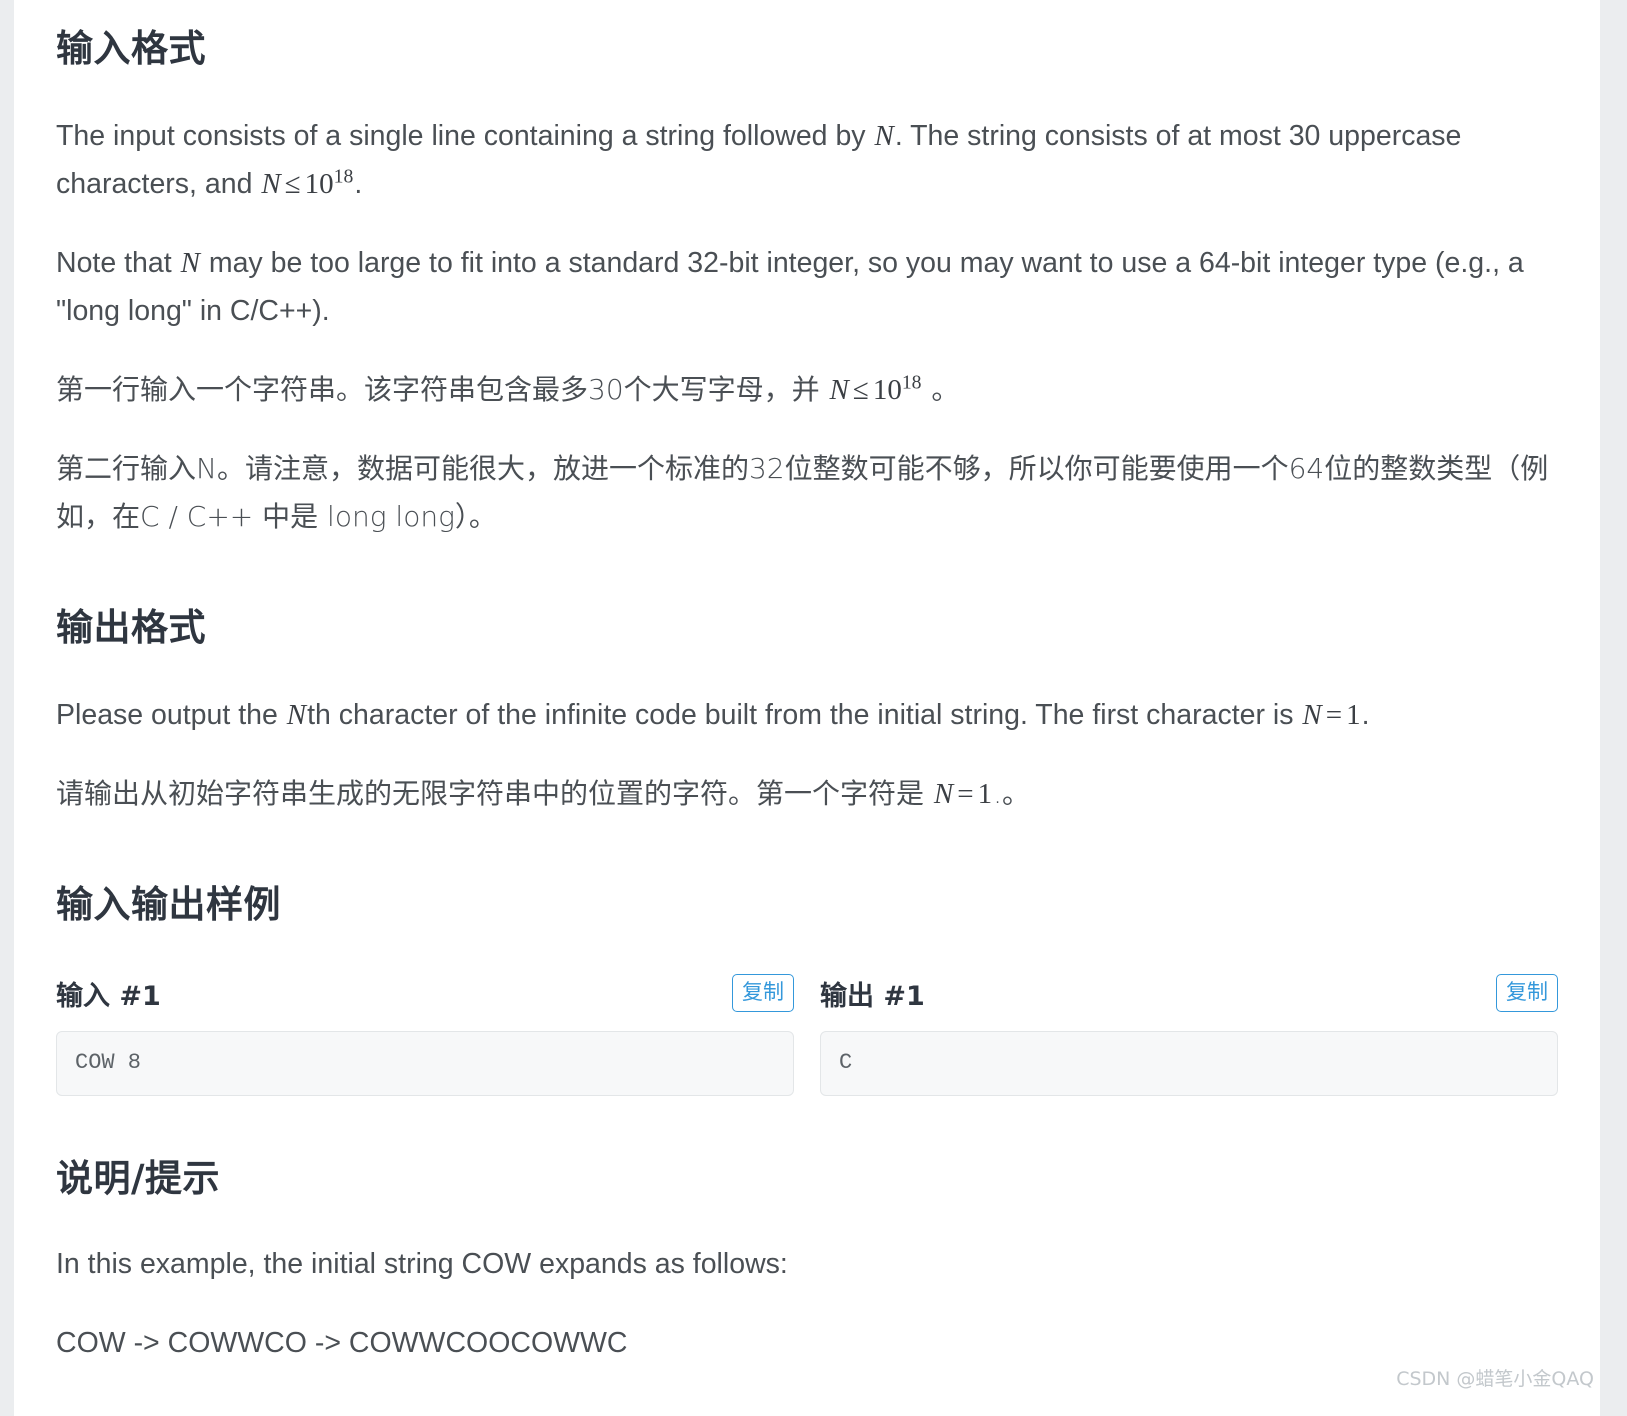  I want to click on copy-output-button: 复制, so click(1527, 993).